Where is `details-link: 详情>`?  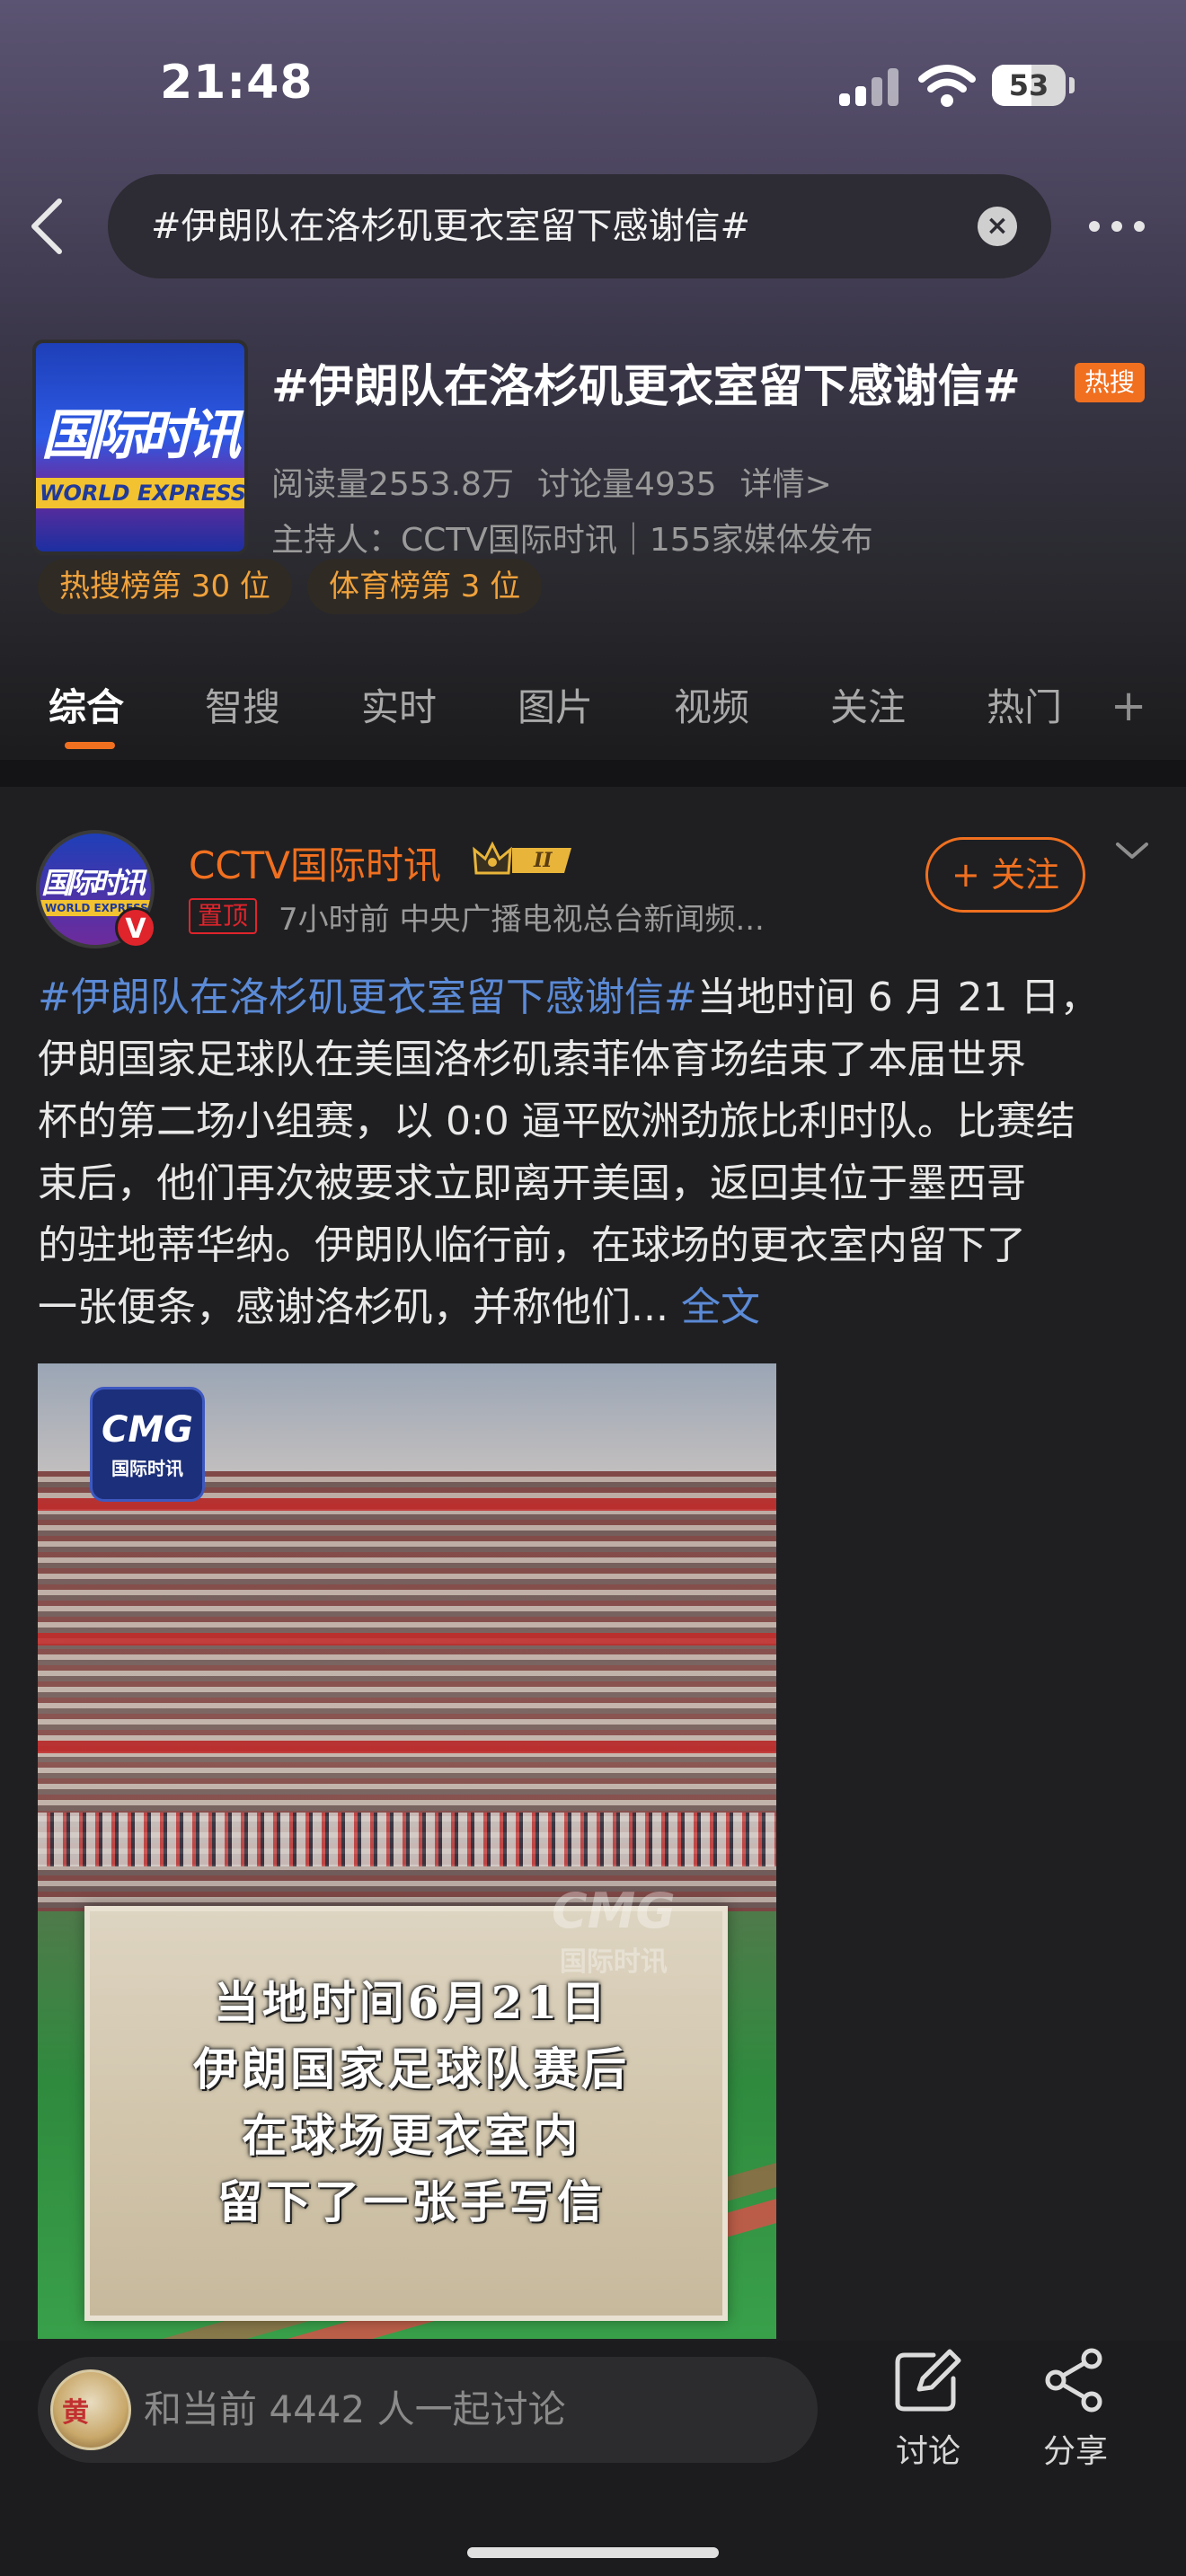
details-link: 详情> is located at coordinates (786, 484).